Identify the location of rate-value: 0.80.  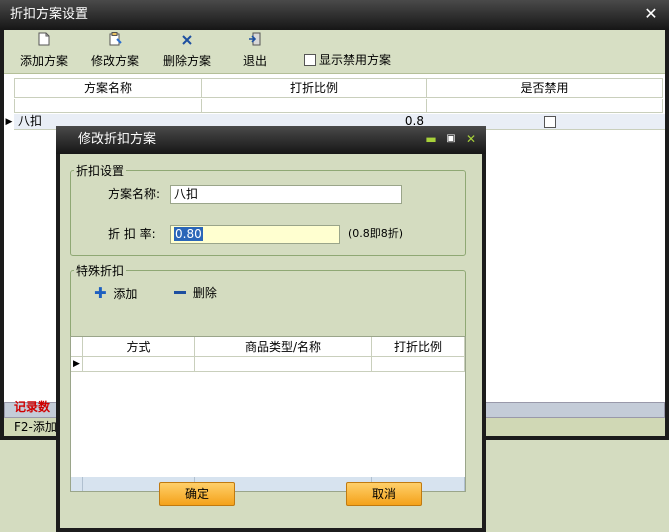
(188, 234).